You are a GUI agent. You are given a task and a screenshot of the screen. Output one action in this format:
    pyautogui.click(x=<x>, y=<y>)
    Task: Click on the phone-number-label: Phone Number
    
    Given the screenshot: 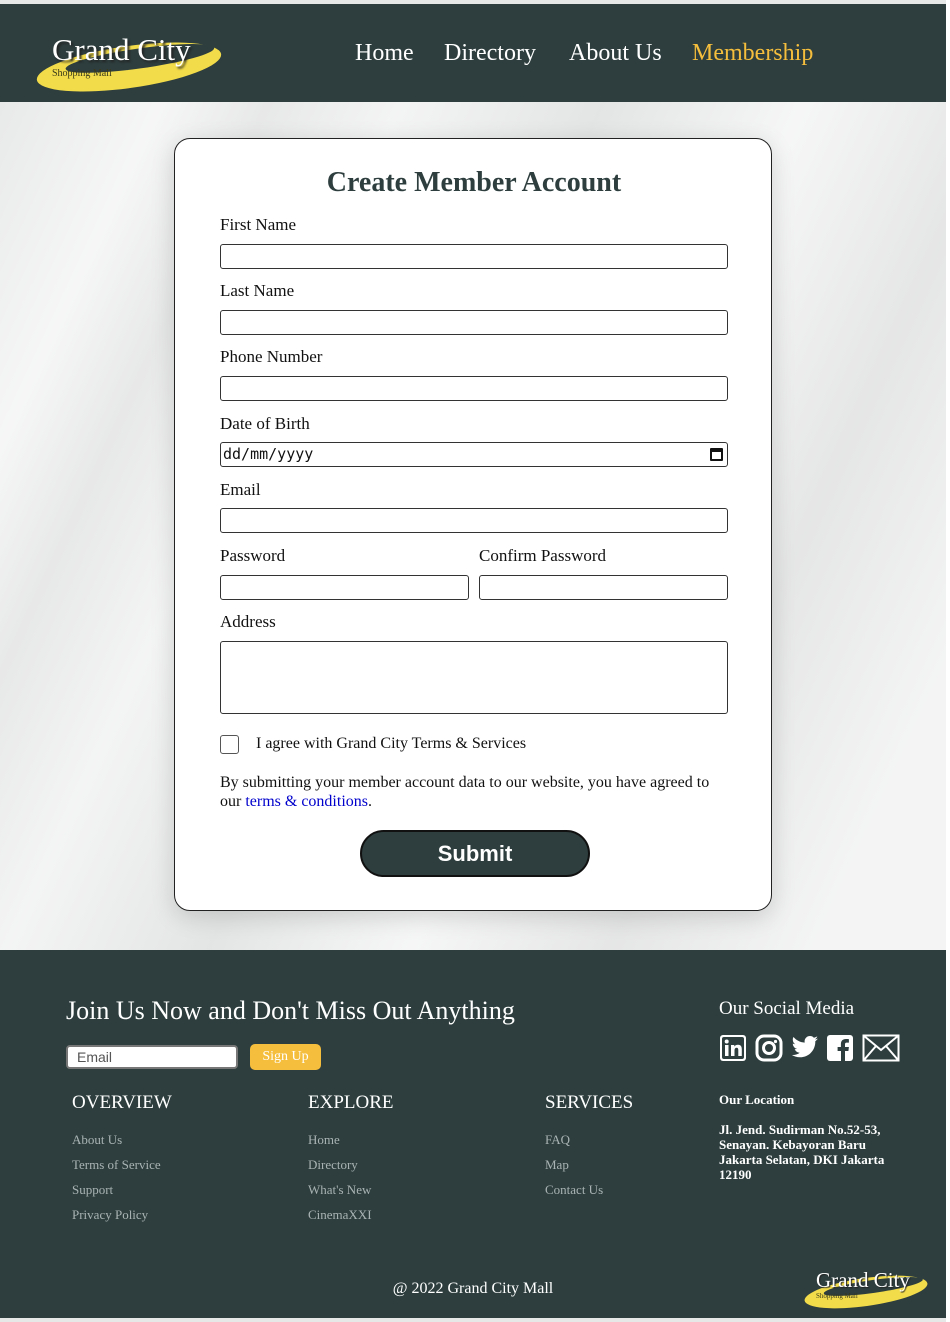 What is the action you would take?
    pyautogui.click(x=271, y=356)
    